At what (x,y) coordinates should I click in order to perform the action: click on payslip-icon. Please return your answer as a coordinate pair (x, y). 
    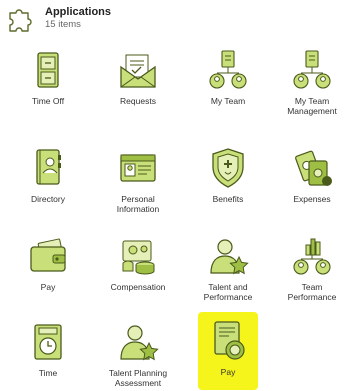
    Looking at the image, I should click on (228, 341).